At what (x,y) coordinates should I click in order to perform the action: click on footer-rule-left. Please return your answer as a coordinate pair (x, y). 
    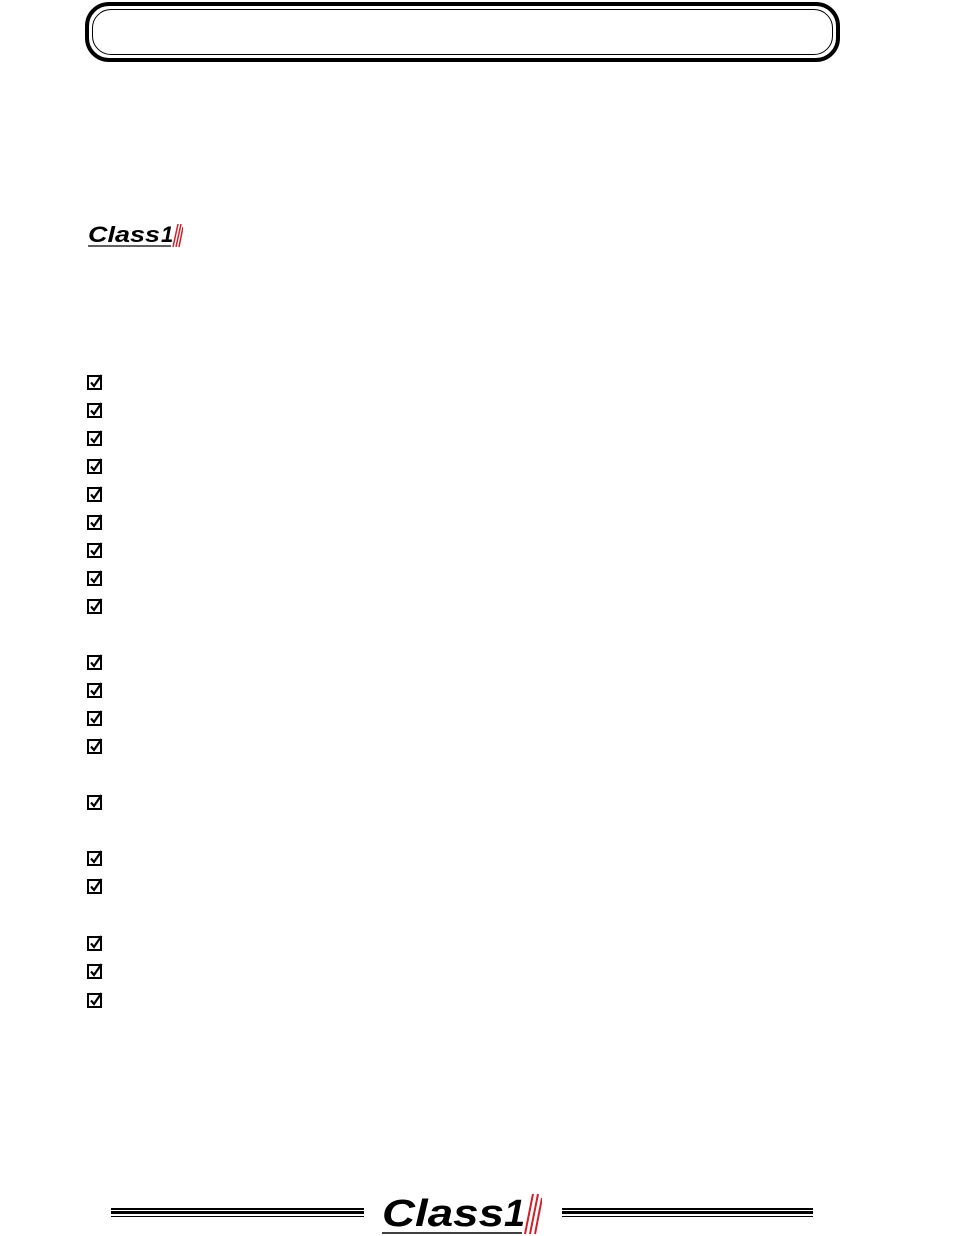
    Looking at the image, I should click on (237, 1212).